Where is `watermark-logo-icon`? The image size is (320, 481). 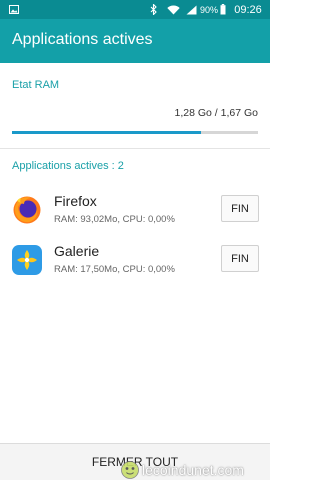
watermark-logo-icon is located at coordinates (130, 470).